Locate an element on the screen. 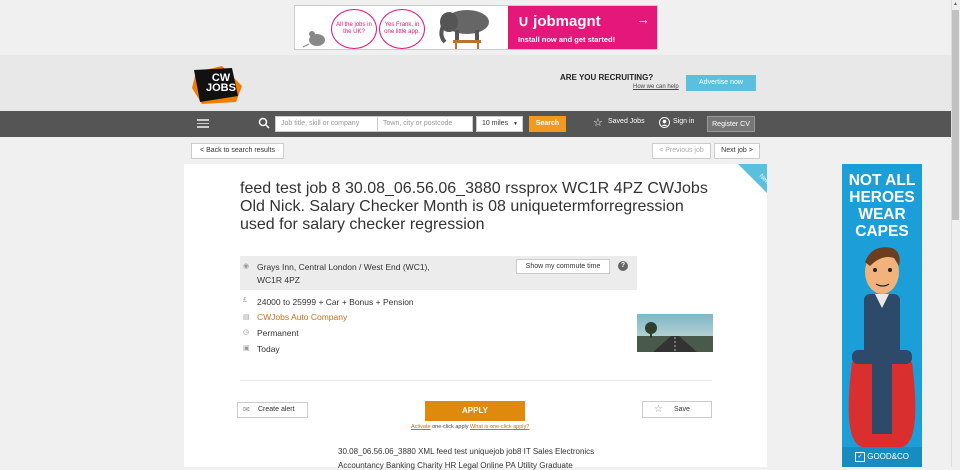 This screenshot has width=960, height=470. new-badge: New is located at coordinates (752, 178).